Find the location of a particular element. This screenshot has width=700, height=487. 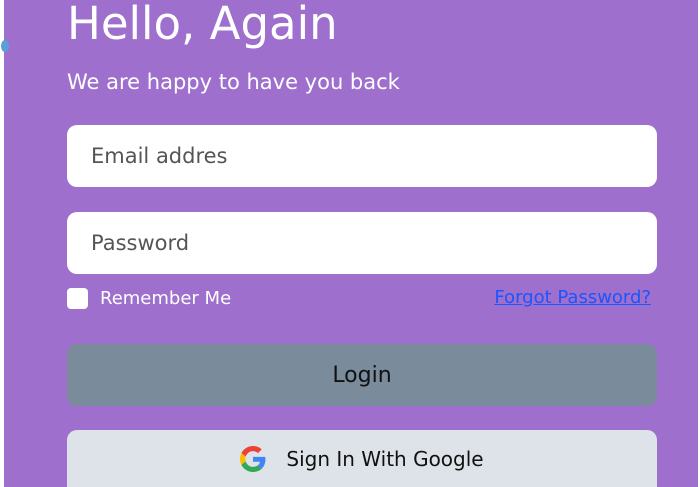

google-sign-in-button: Sign In With Google is located at coordinates (362, 458).